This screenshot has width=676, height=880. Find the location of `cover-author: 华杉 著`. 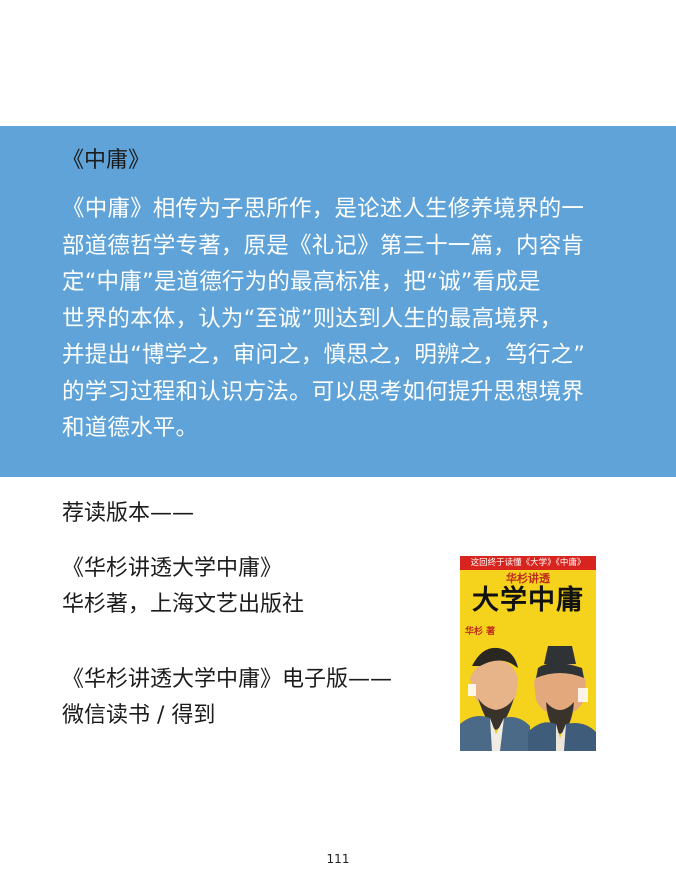

cover-author: 华杉 著 is located at coordinates (480, 632).